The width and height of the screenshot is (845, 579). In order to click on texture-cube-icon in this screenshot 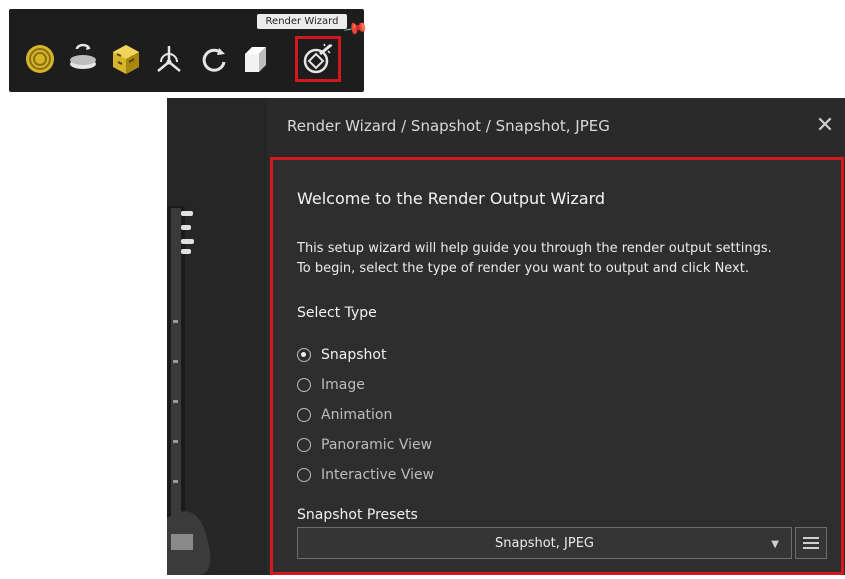, I will do `click(126, 59)`.